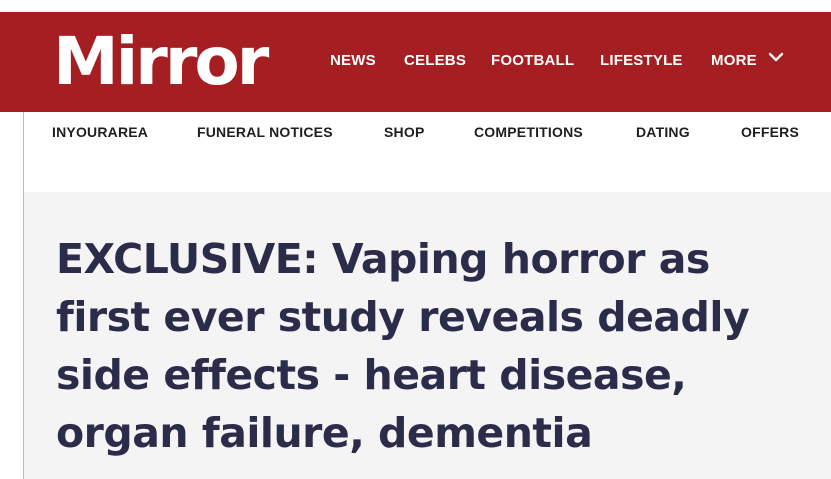 This screenshot has height=479, width=831. What do you see at coordinates (770, 132) in the screenshot?
I see `subnav-item-offers: OFFERS` at bounding box center [770, 132].